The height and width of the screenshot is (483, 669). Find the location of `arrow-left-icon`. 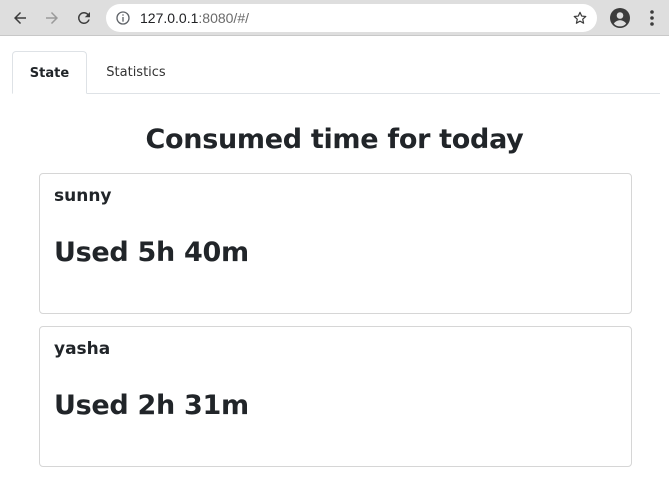

arrow-left-icon is located at coordinates (20, 18).